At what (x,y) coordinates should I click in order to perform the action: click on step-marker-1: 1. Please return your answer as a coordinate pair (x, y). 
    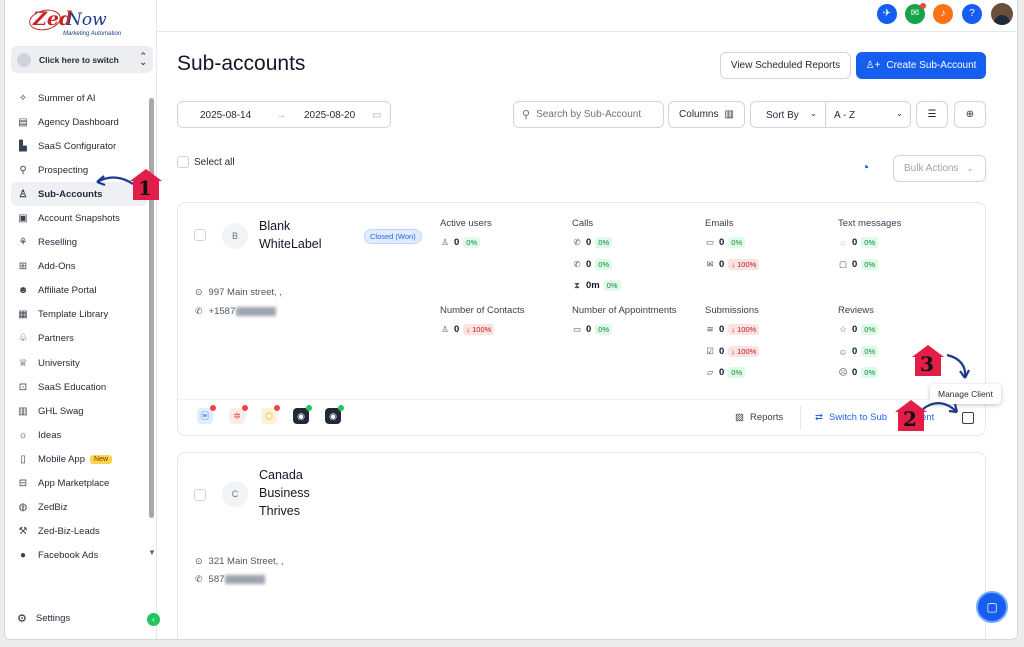
    Looking at the image, I should click on (146, 184).